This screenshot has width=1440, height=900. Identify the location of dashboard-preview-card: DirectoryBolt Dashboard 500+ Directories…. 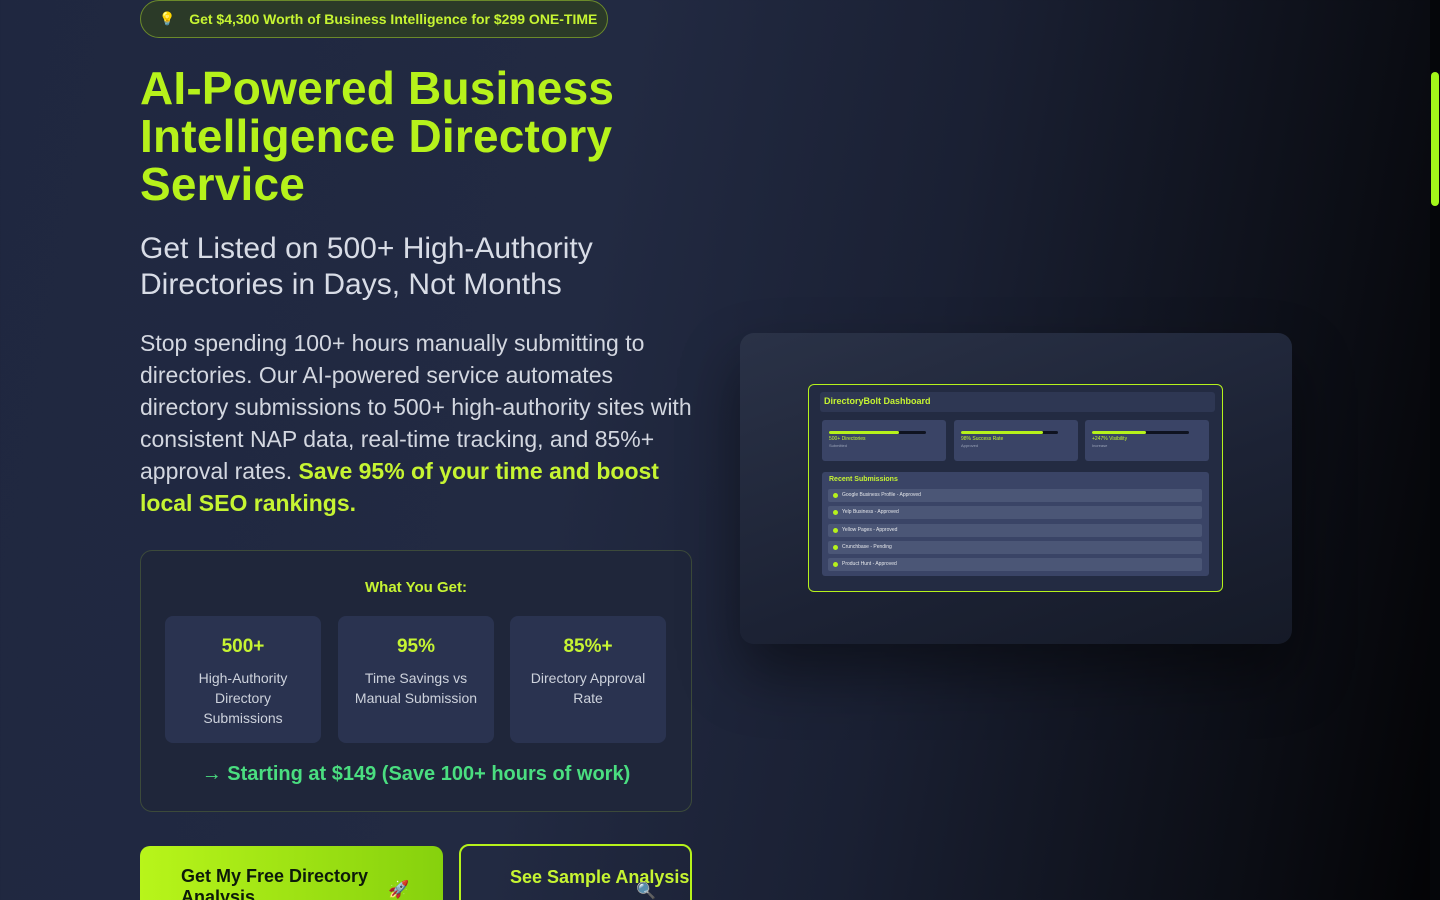
(1016, 488).